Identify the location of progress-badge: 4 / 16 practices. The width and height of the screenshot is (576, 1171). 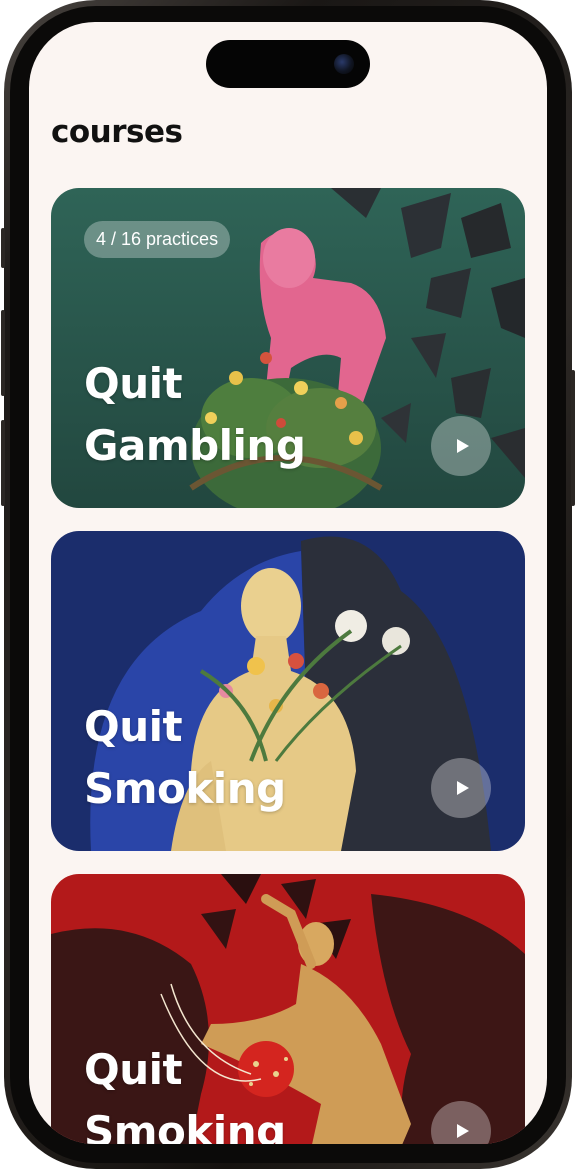
(157, 239).